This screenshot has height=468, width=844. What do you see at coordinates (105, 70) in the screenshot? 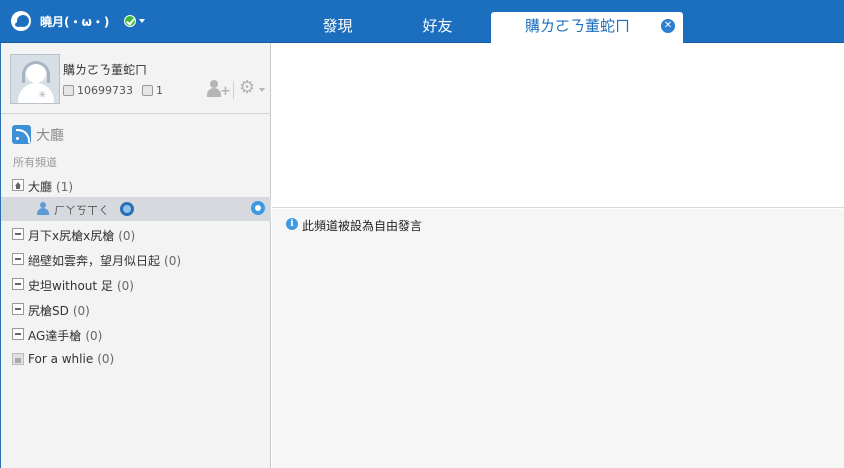
I see `profile-nickname: 購ㄌㄛㄋ董蛇ㄇ` at bounding box center [105, 70].